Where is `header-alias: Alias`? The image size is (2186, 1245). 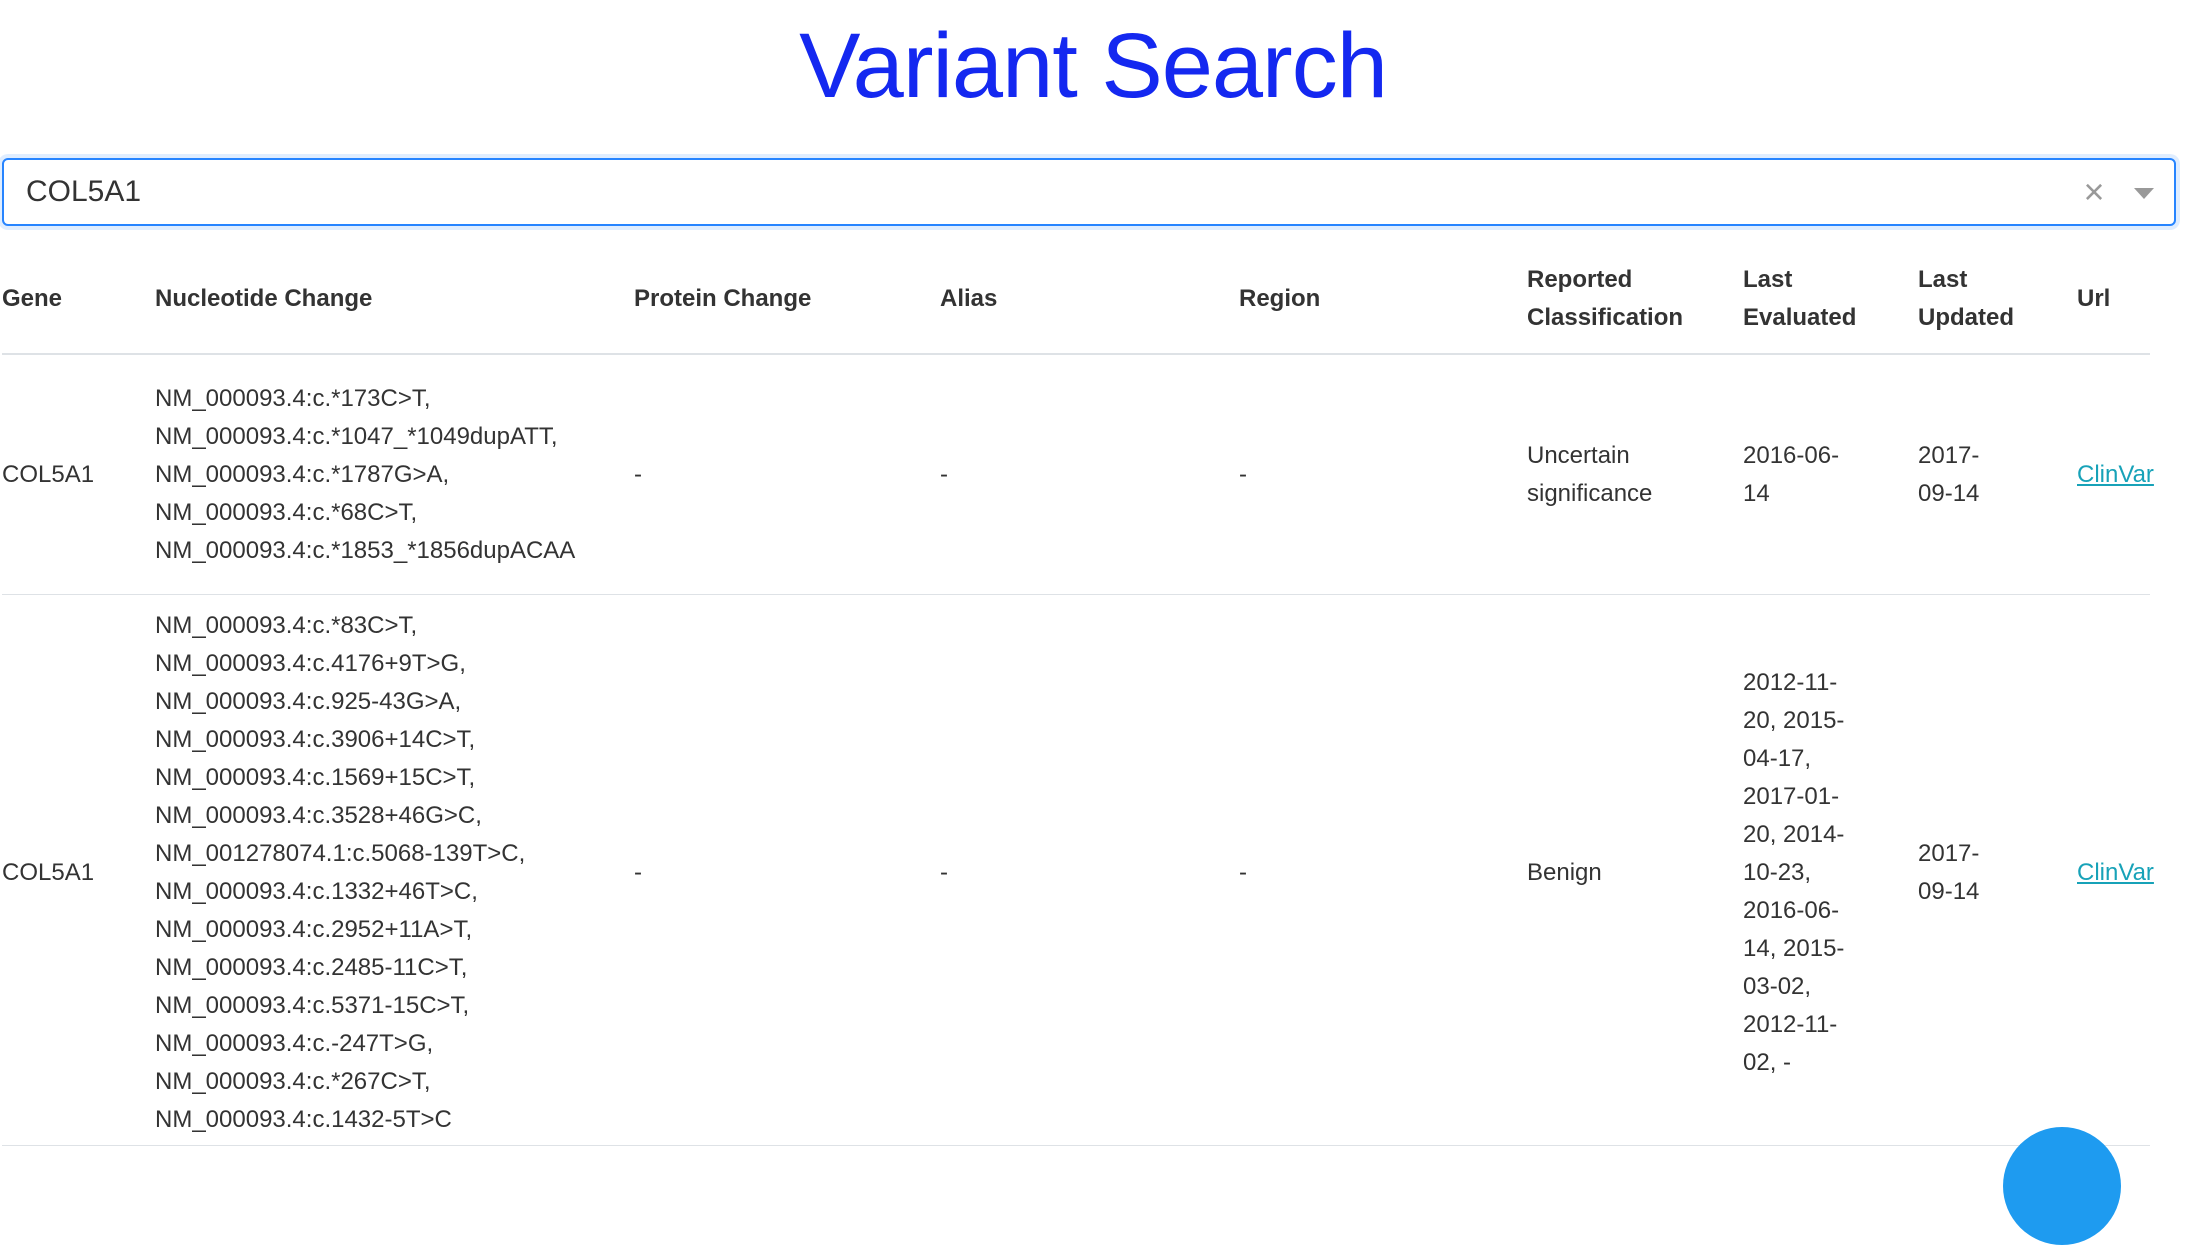 header-alias: Alias is located at coordinates (1089, 299).